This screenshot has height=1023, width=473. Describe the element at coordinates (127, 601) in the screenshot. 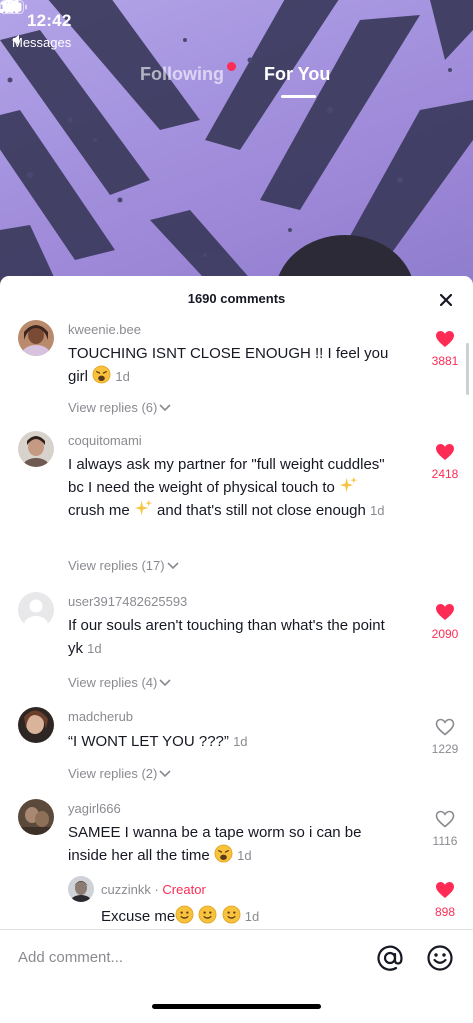

I see `comment-username: user3917482625593` at that location.